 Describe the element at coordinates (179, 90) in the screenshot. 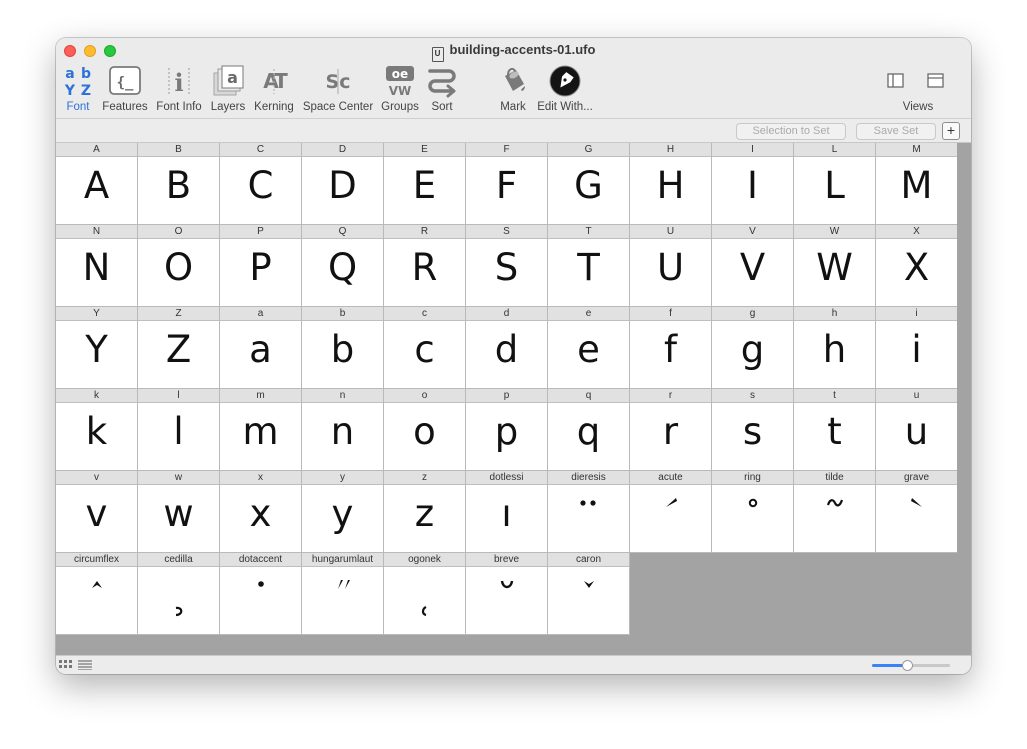

I see `toolbar-font-info-button: i Font Info` at that location.